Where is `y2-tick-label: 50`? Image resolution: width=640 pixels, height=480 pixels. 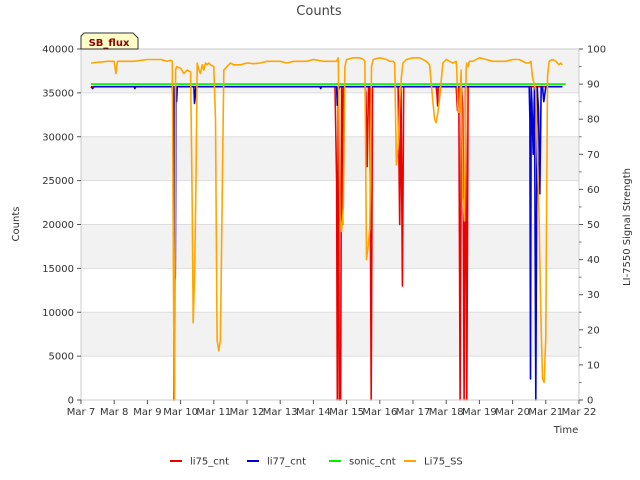 y2-tick-label: 50 is located at coordinates (593, 225).